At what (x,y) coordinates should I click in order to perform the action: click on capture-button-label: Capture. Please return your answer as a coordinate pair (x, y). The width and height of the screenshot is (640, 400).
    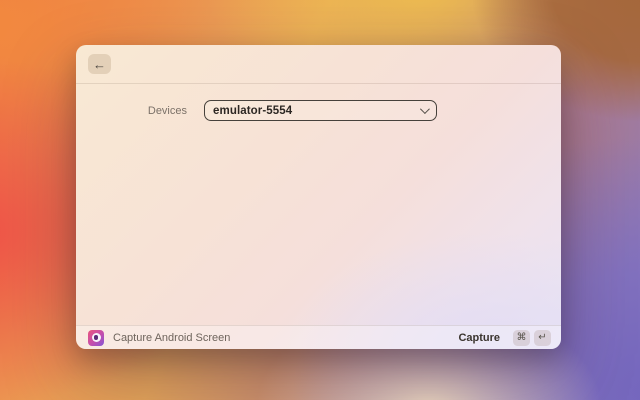
    Looking at the image, I should click on (479, 337).